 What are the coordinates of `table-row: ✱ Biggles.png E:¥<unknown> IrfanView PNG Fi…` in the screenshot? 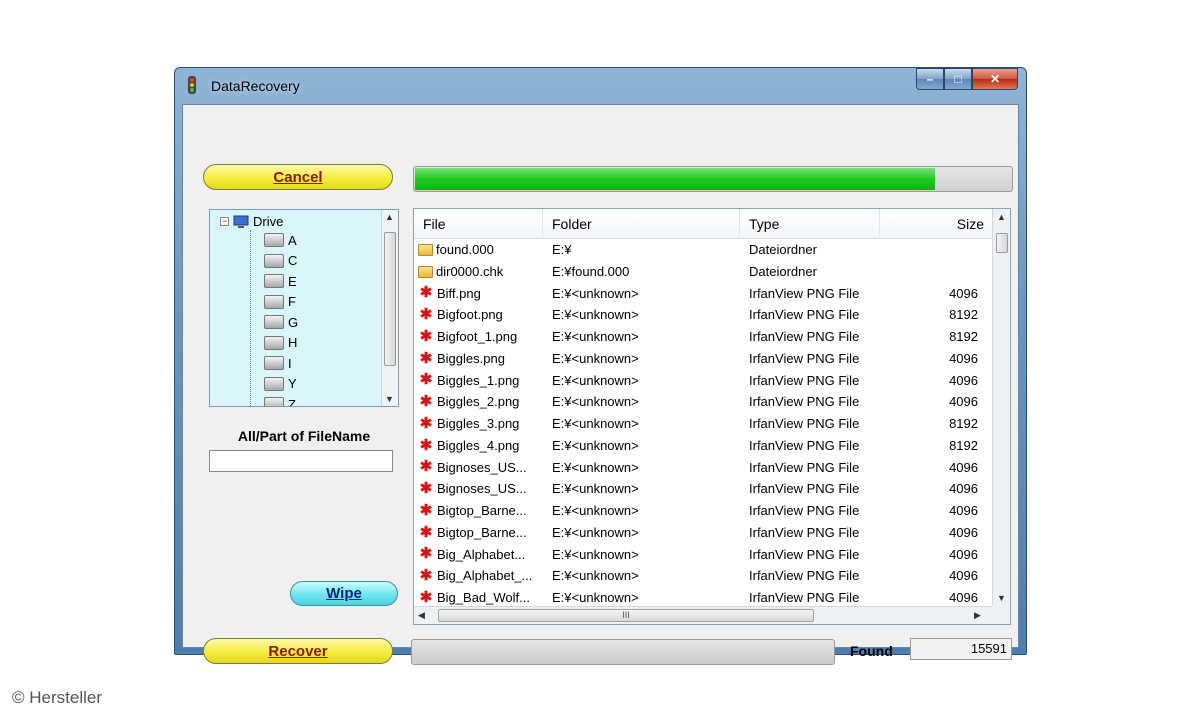 It's located at (703, 359).